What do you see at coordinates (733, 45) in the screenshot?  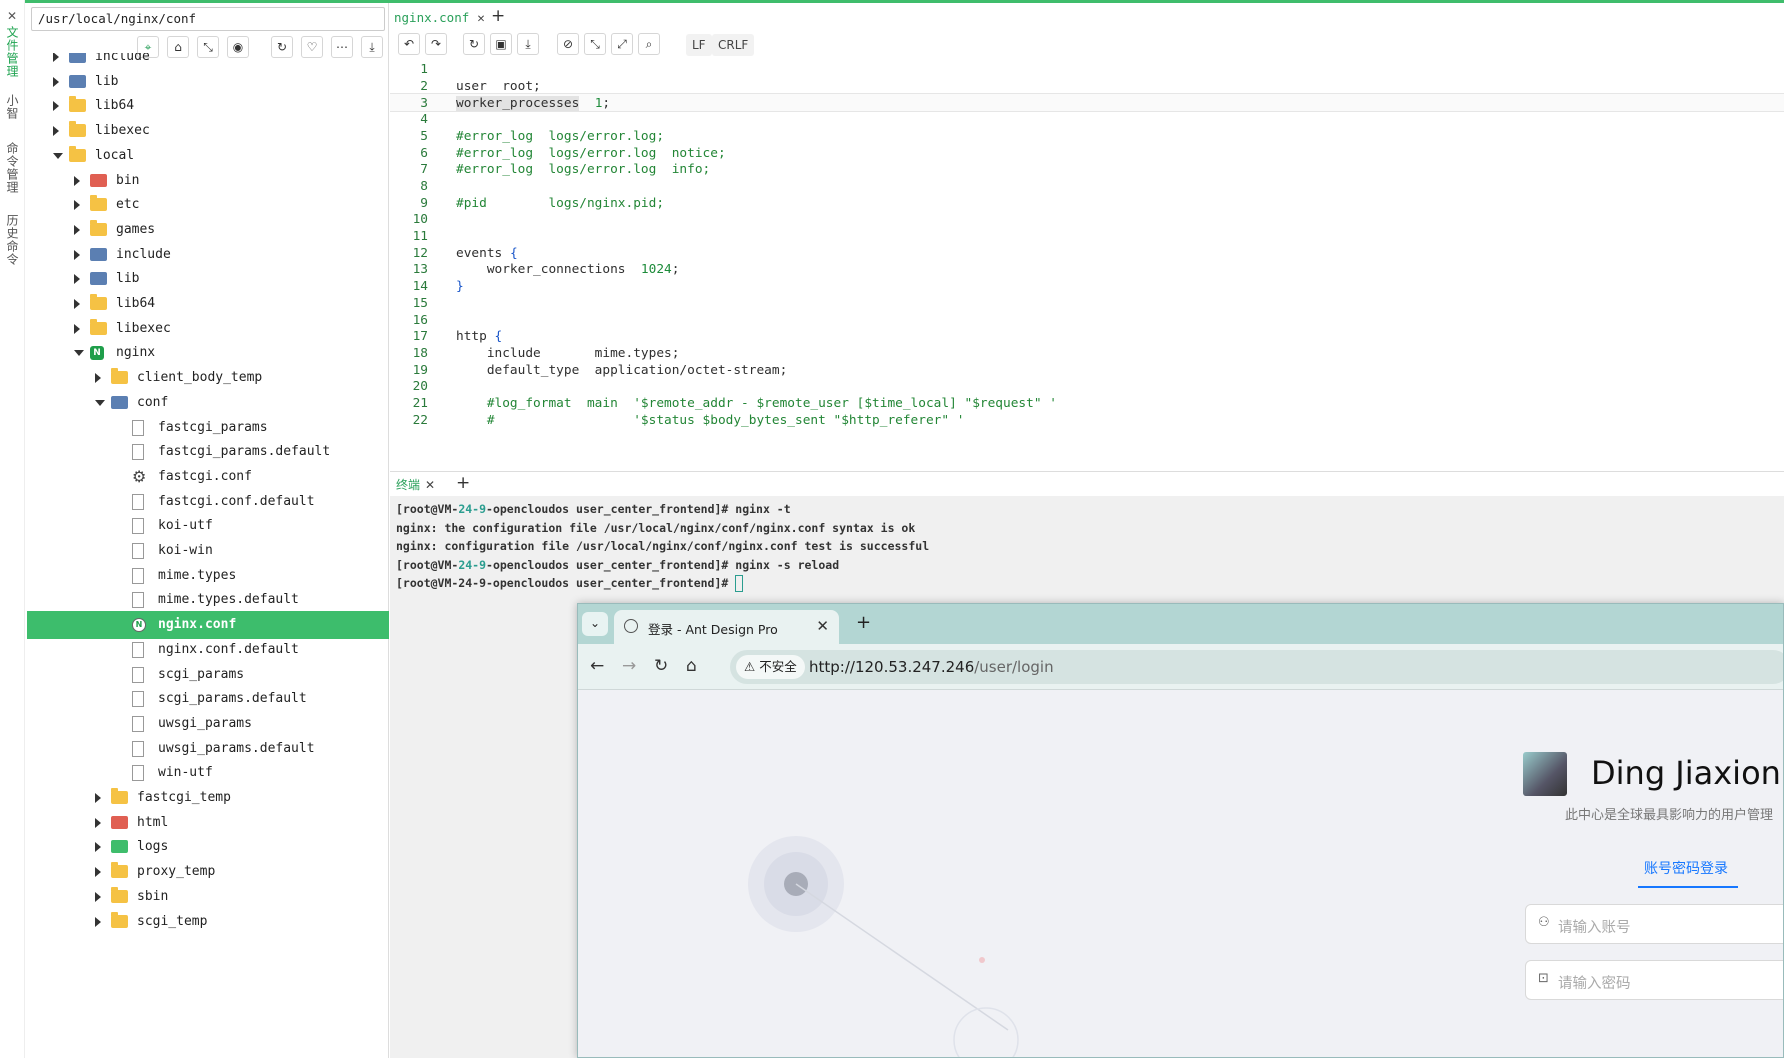 I see `eol-crlf: CRLF` at bounding box center [733, 45].